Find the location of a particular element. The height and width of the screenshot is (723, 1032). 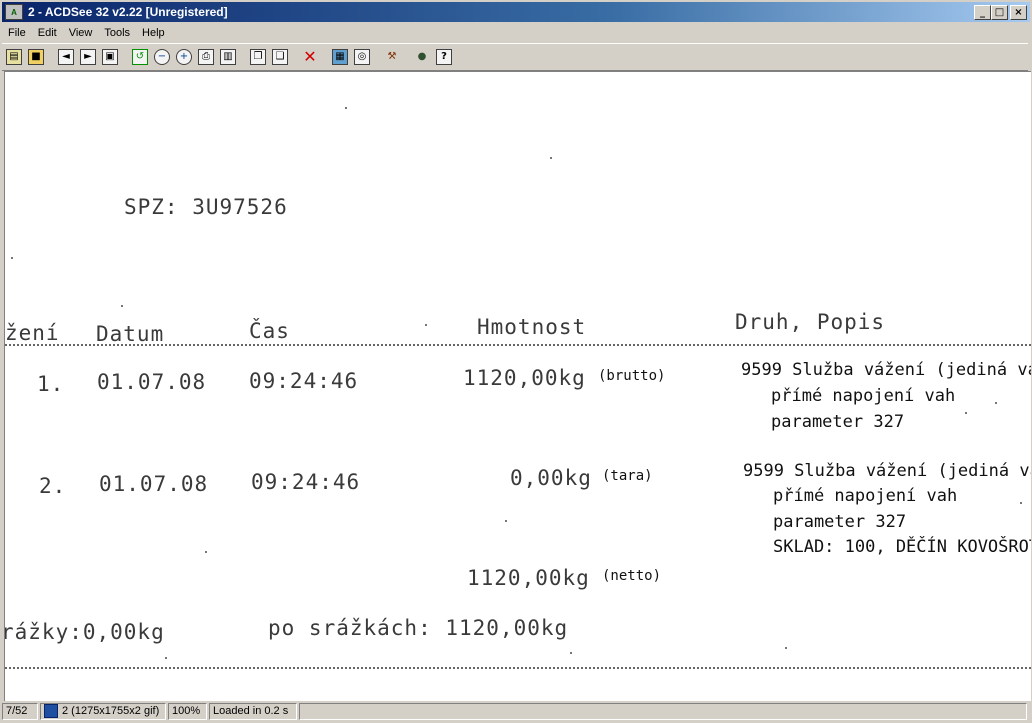

paste-icon: ❑ is located at coordinates (280, 57).